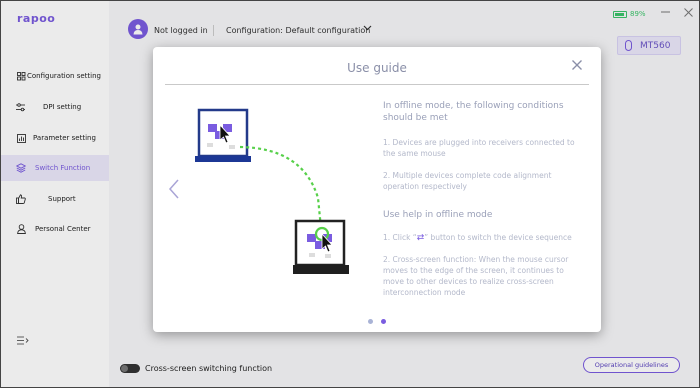  I want to click on previous-page-arrow-icon, so click(173, 191).